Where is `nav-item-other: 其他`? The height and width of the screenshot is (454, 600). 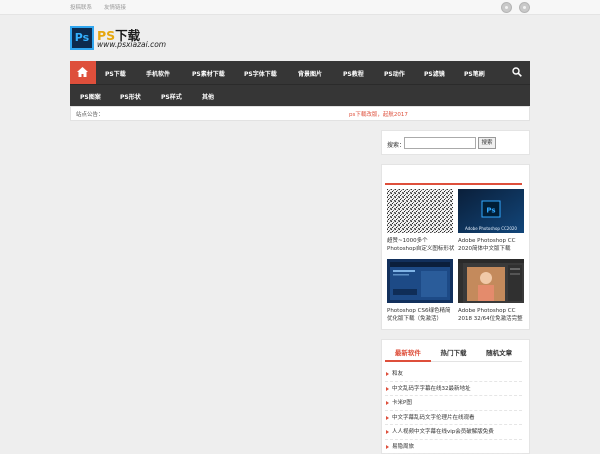 nav-item-other: 其他 is located at coordinates (208, 96).